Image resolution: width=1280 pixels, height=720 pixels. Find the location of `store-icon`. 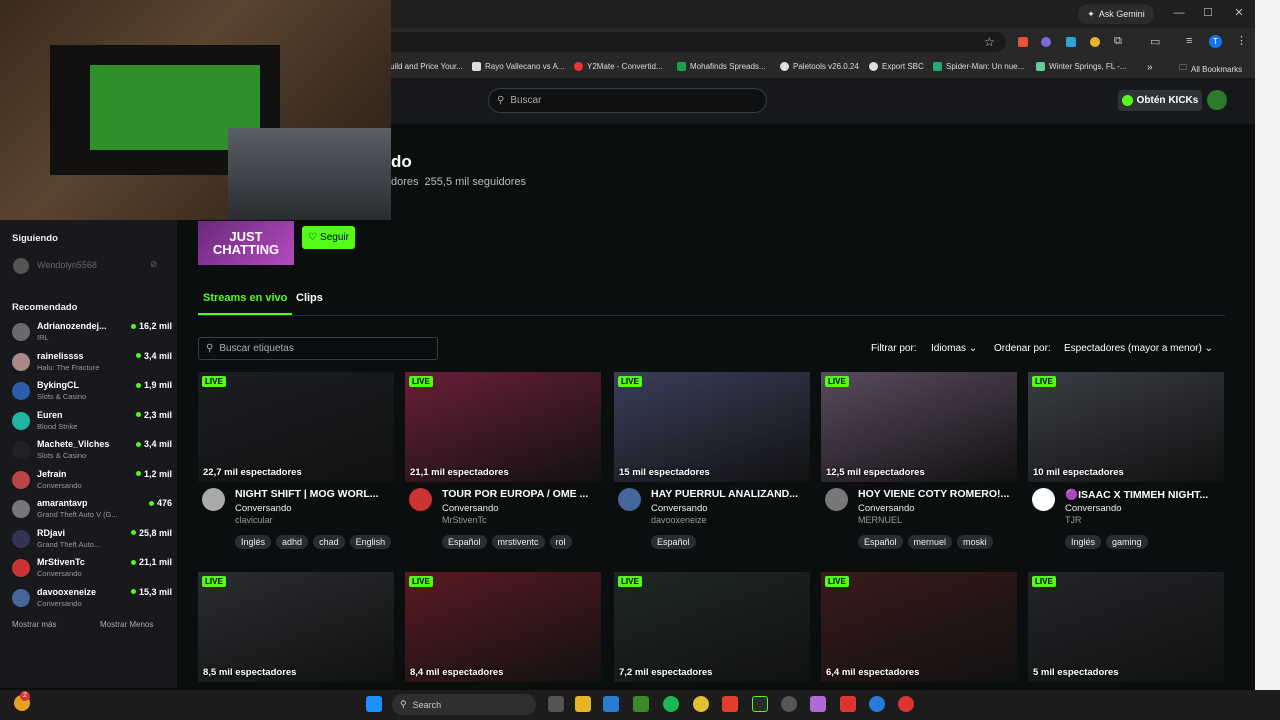

store-icon is located at coordinates (611, 704).